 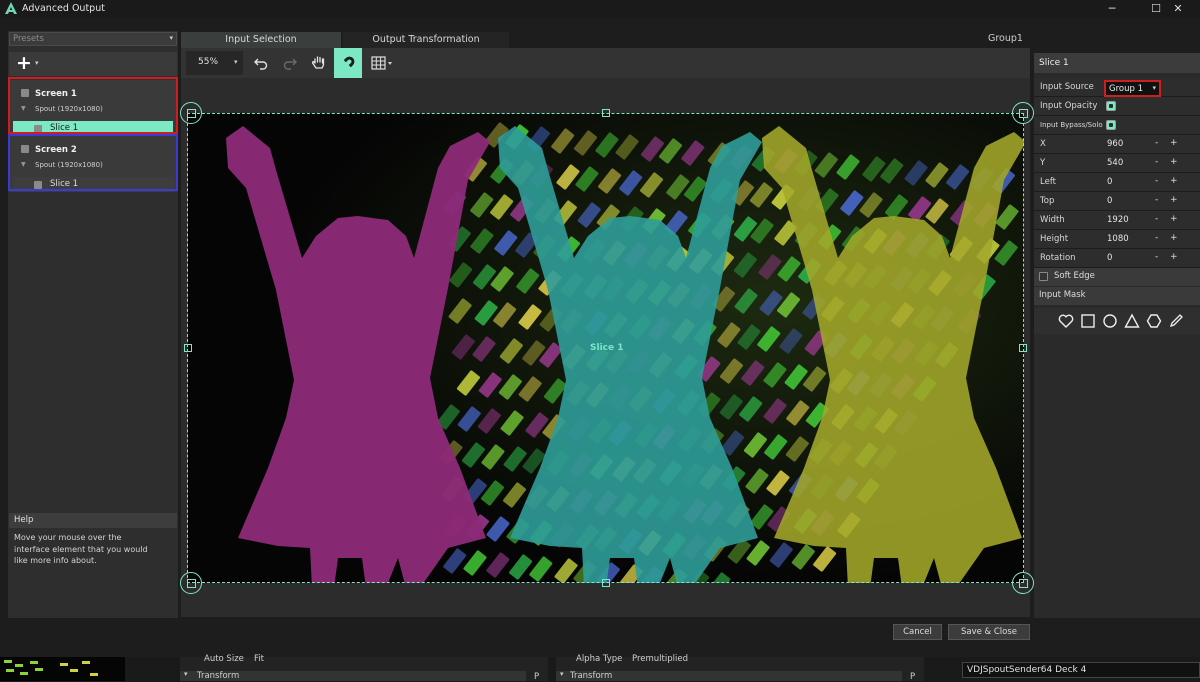 I want to click on group-label: Group1, so click(x=1005, y=38).